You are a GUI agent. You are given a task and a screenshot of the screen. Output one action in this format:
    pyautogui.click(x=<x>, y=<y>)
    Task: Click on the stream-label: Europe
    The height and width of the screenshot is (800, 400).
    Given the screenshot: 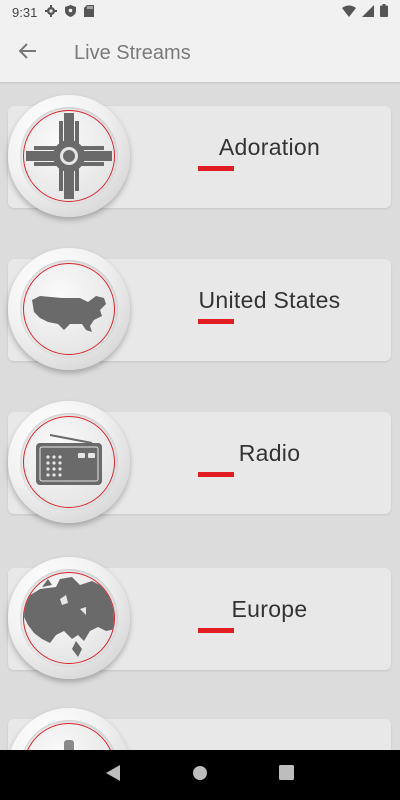 What is the action you would take?
    pyautogui.click(x=269, y=609)
    